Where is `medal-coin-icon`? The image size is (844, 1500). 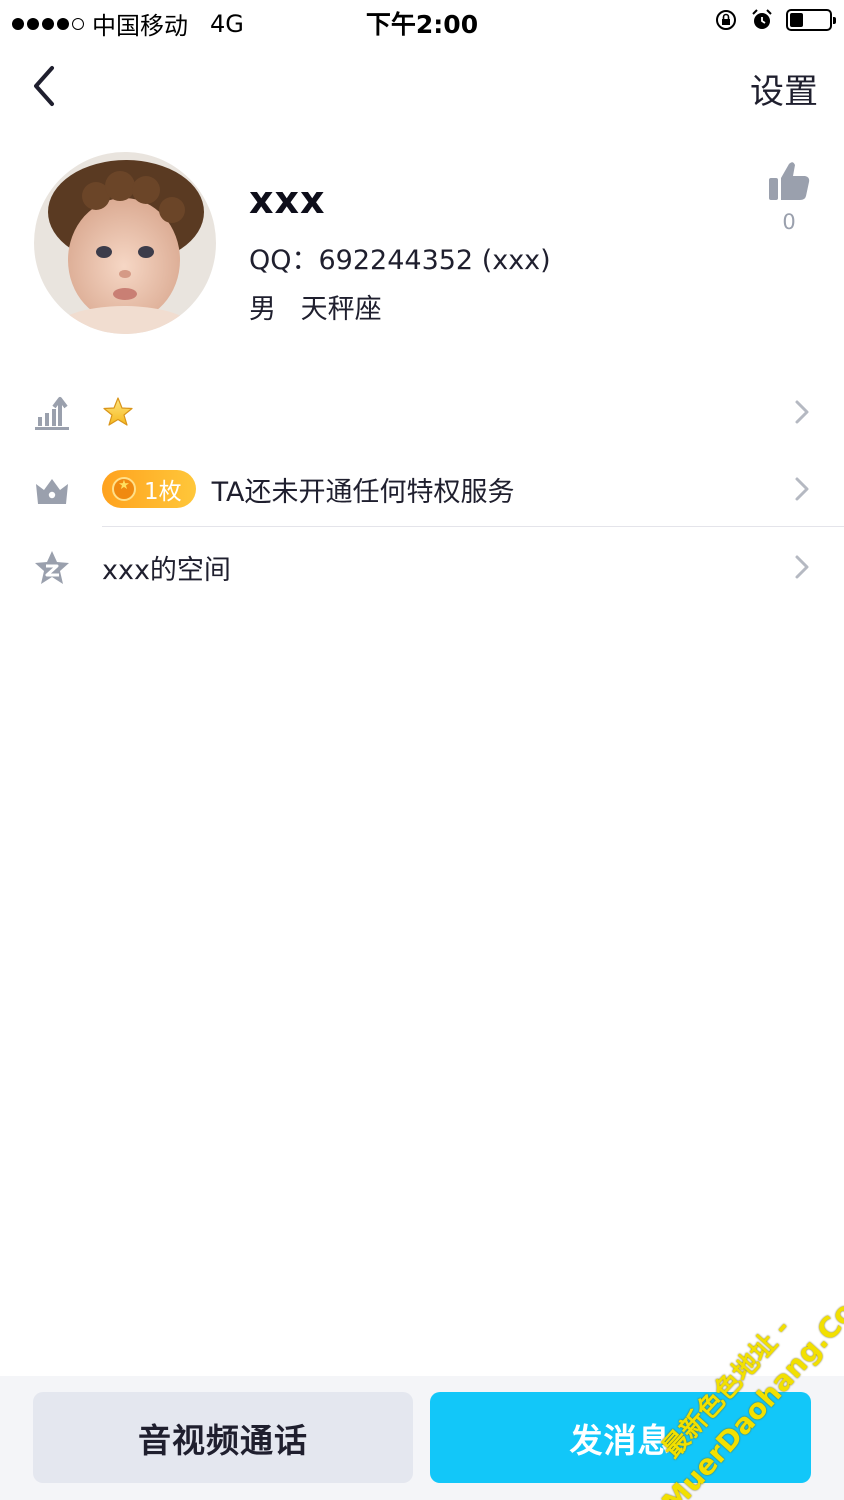 medal-coin-icon is located at coordinates (124, 489).